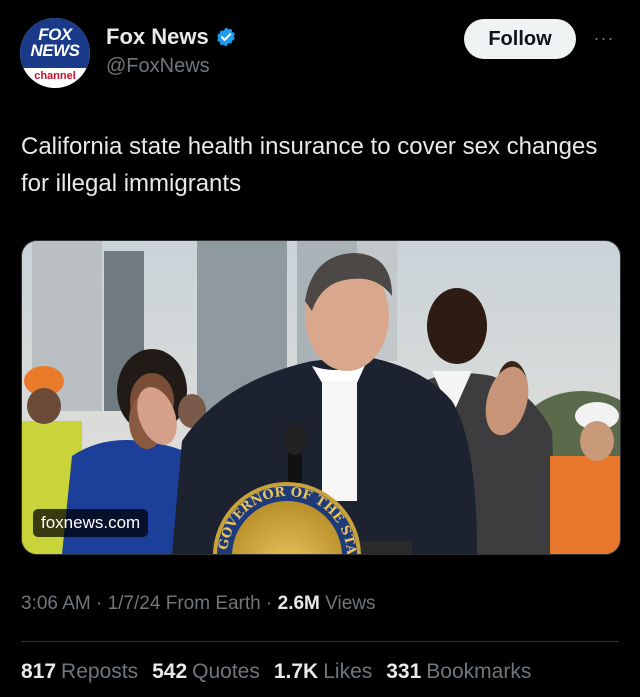 The height and width of the screenshot is (697, 640). I want to click on views-label: Views, so click(347, 603).